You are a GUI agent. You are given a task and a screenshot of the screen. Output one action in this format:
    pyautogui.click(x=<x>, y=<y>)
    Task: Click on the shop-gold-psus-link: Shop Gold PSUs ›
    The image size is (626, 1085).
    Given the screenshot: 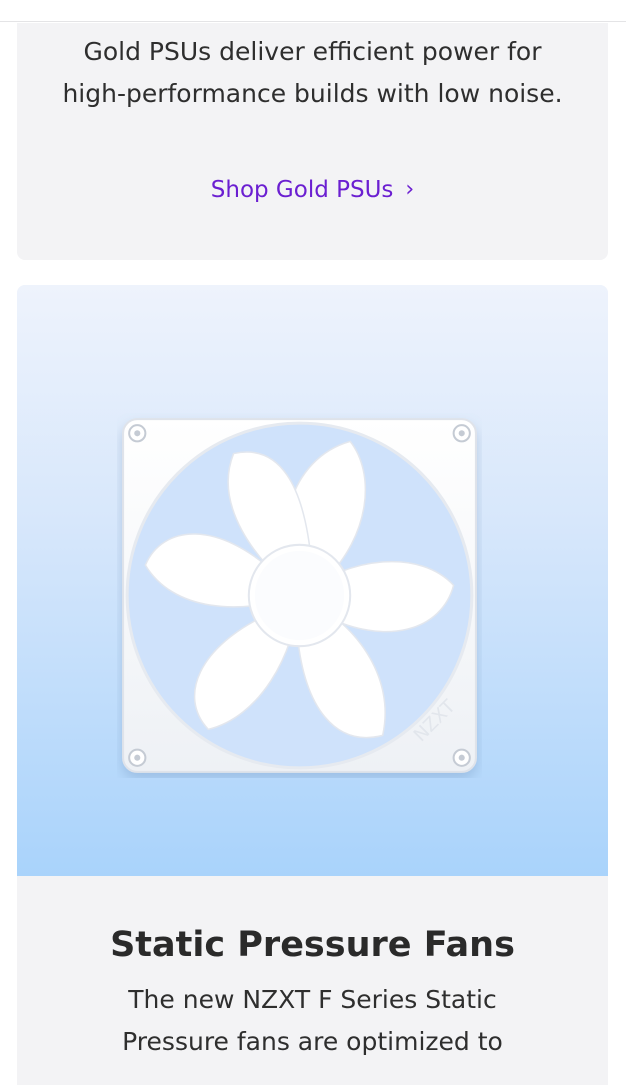 What is the action you would take?
    pyautogui.click(x=312, y=190)
    